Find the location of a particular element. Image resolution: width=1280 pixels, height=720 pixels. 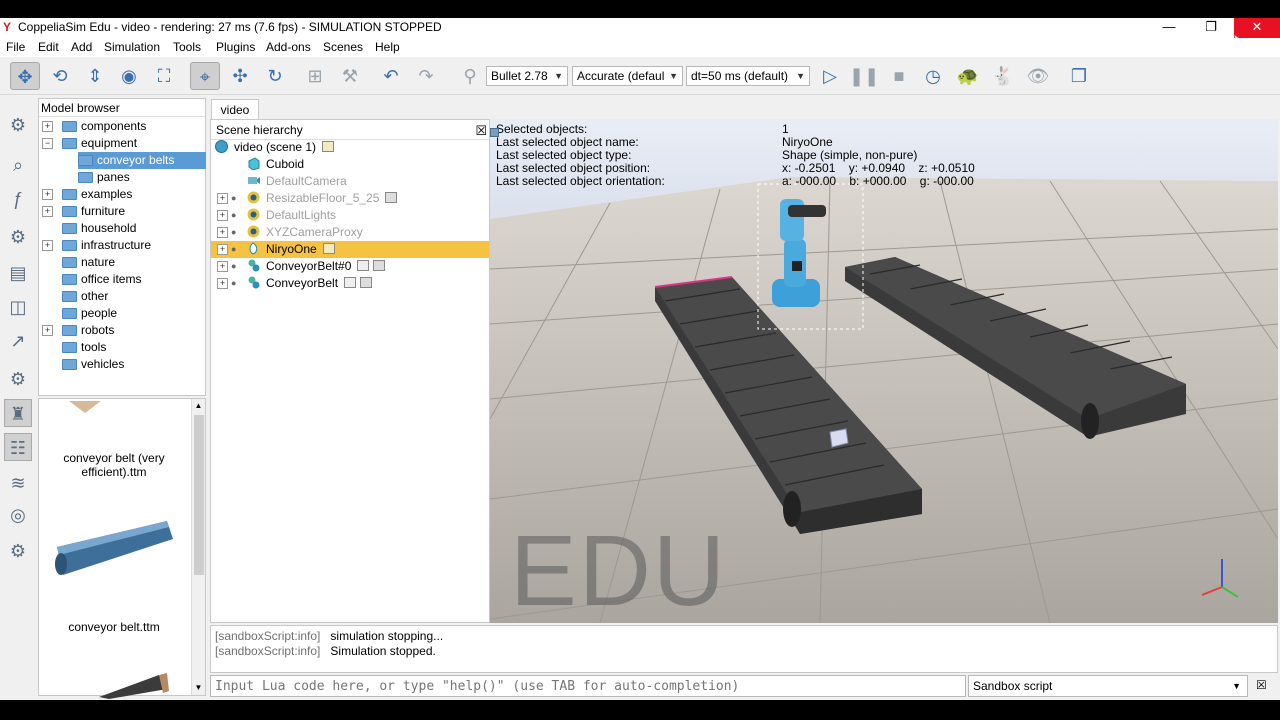

accuracy-select: Accurate (defaul ▼ is located at coordinates (627, 76).